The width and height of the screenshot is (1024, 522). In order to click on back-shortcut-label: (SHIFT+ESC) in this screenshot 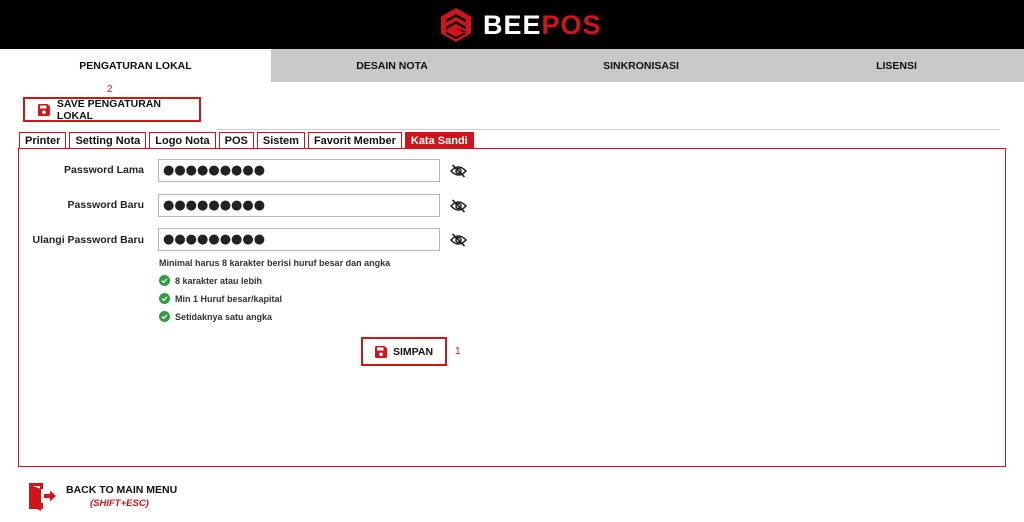, I will do `click(119, 503)`.